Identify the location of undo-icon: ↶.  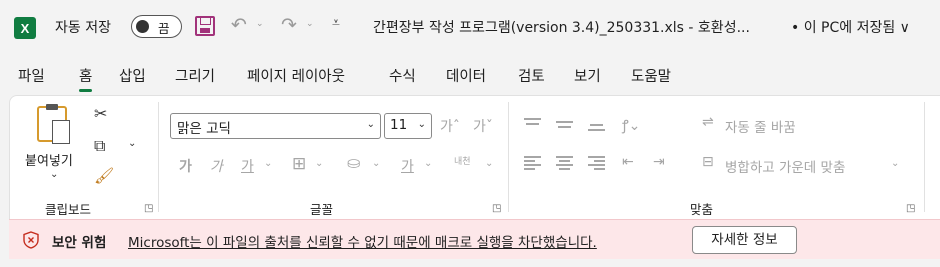
(239, 25).